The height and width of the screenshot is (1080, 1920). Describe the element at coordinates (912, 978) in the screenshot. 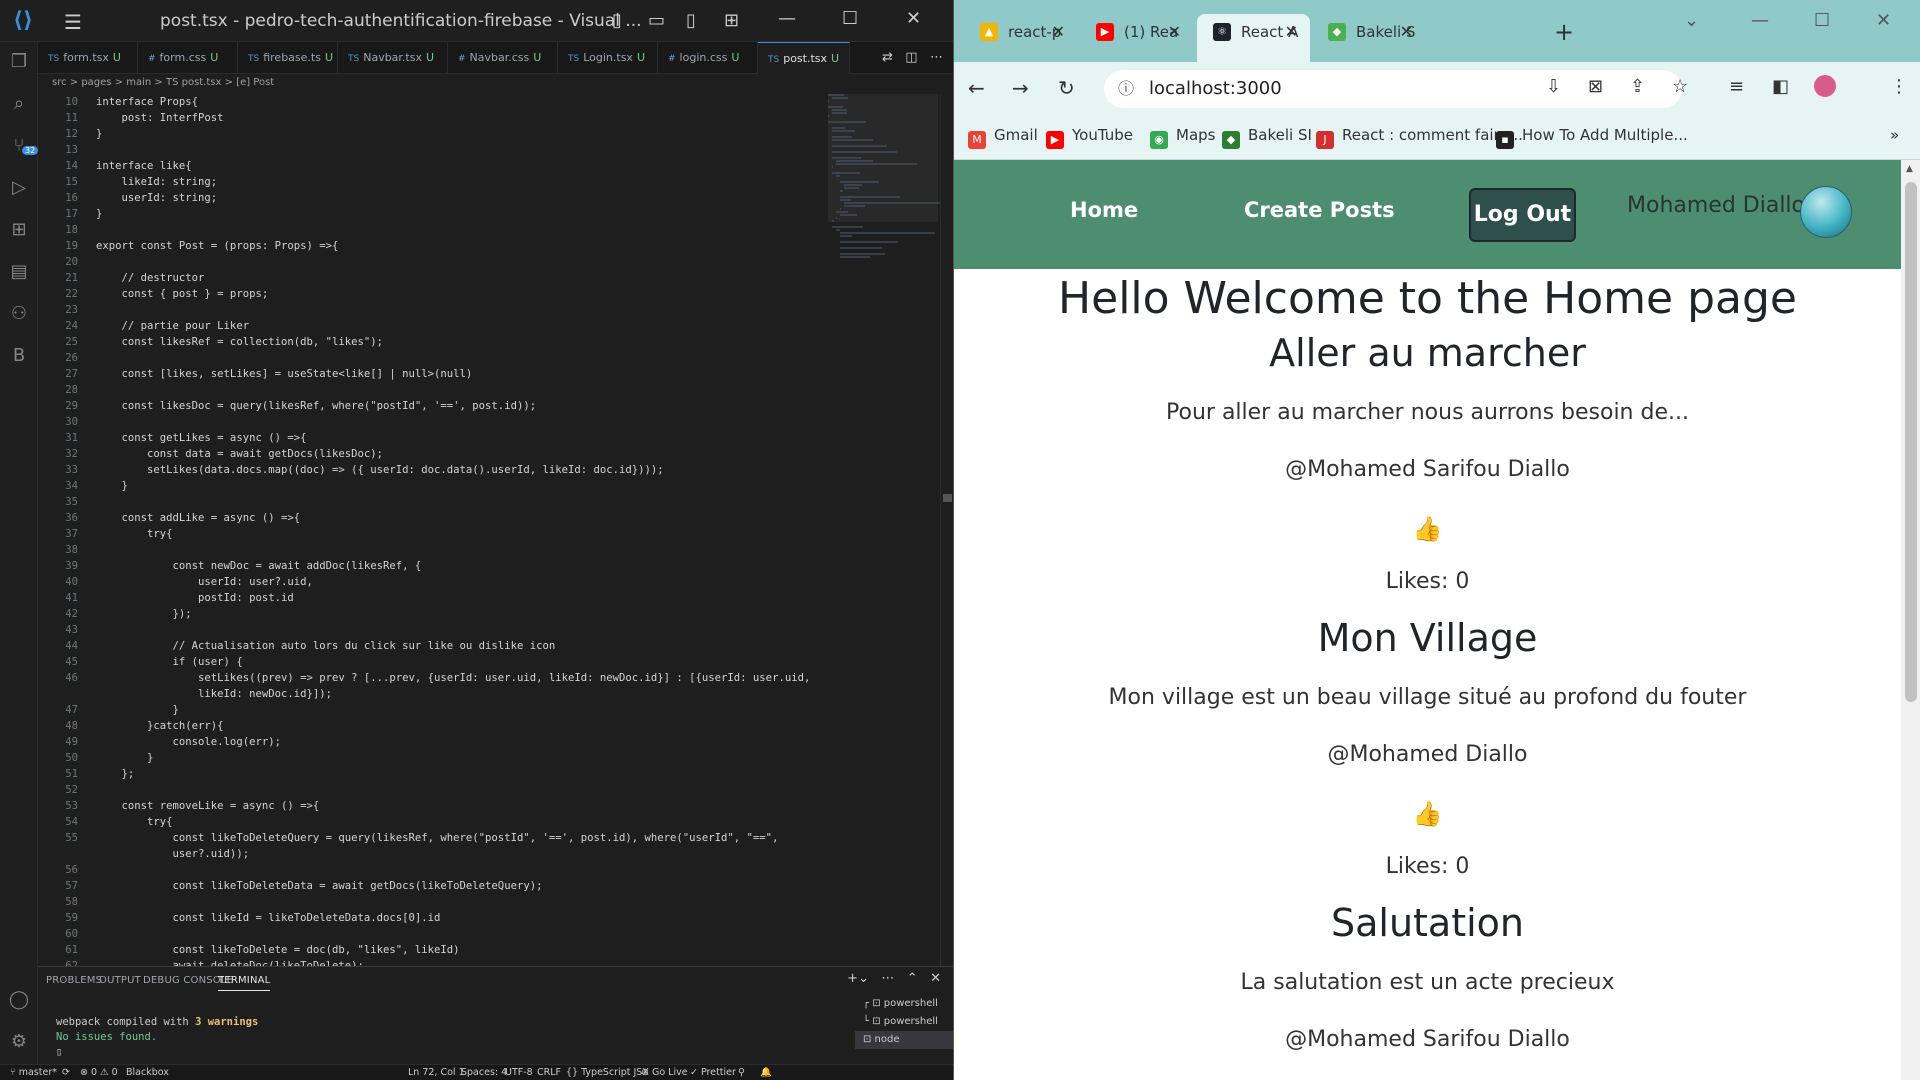

I see `maximize-panel-icon: ⌃` at that location.